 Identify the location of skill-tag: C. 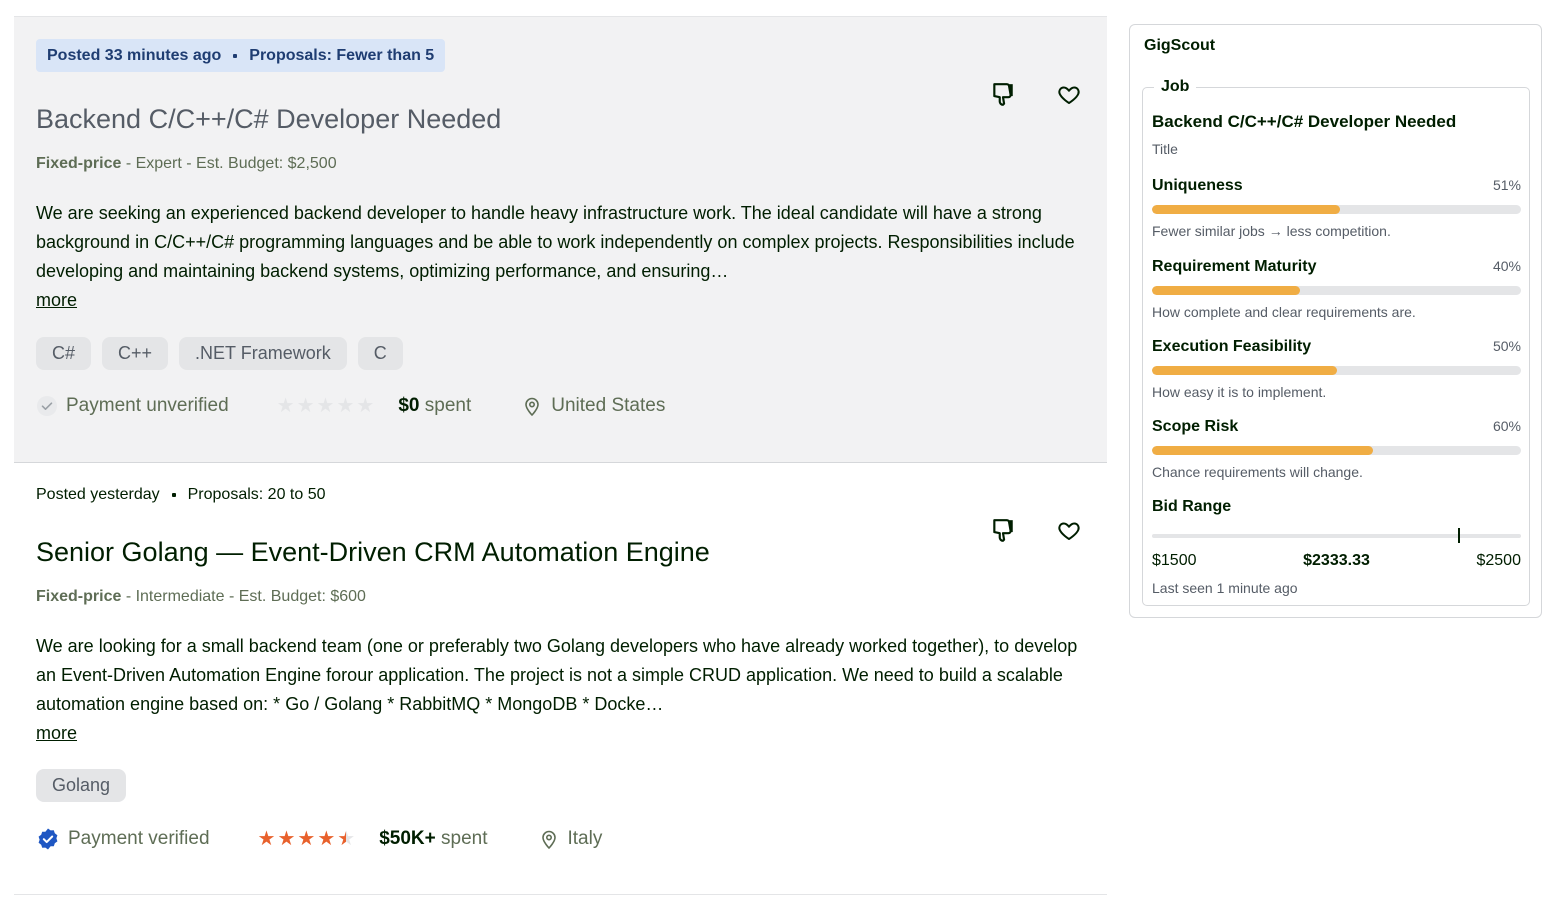
(380, 353).